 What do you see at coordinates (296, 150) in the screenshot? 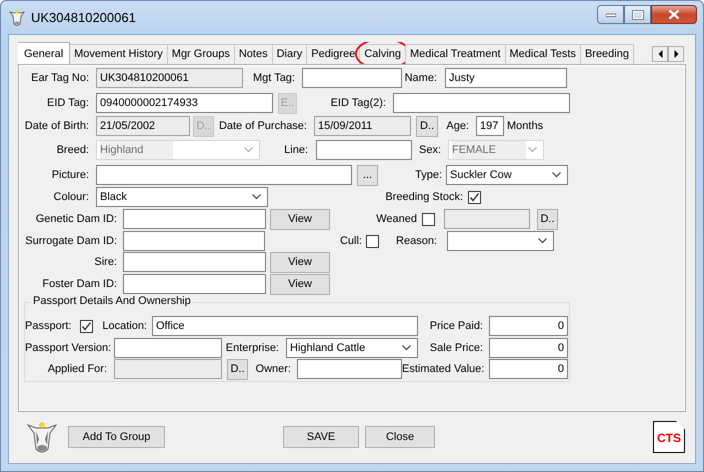
I see `field-label: Line:` at bounding box center [296, 150].